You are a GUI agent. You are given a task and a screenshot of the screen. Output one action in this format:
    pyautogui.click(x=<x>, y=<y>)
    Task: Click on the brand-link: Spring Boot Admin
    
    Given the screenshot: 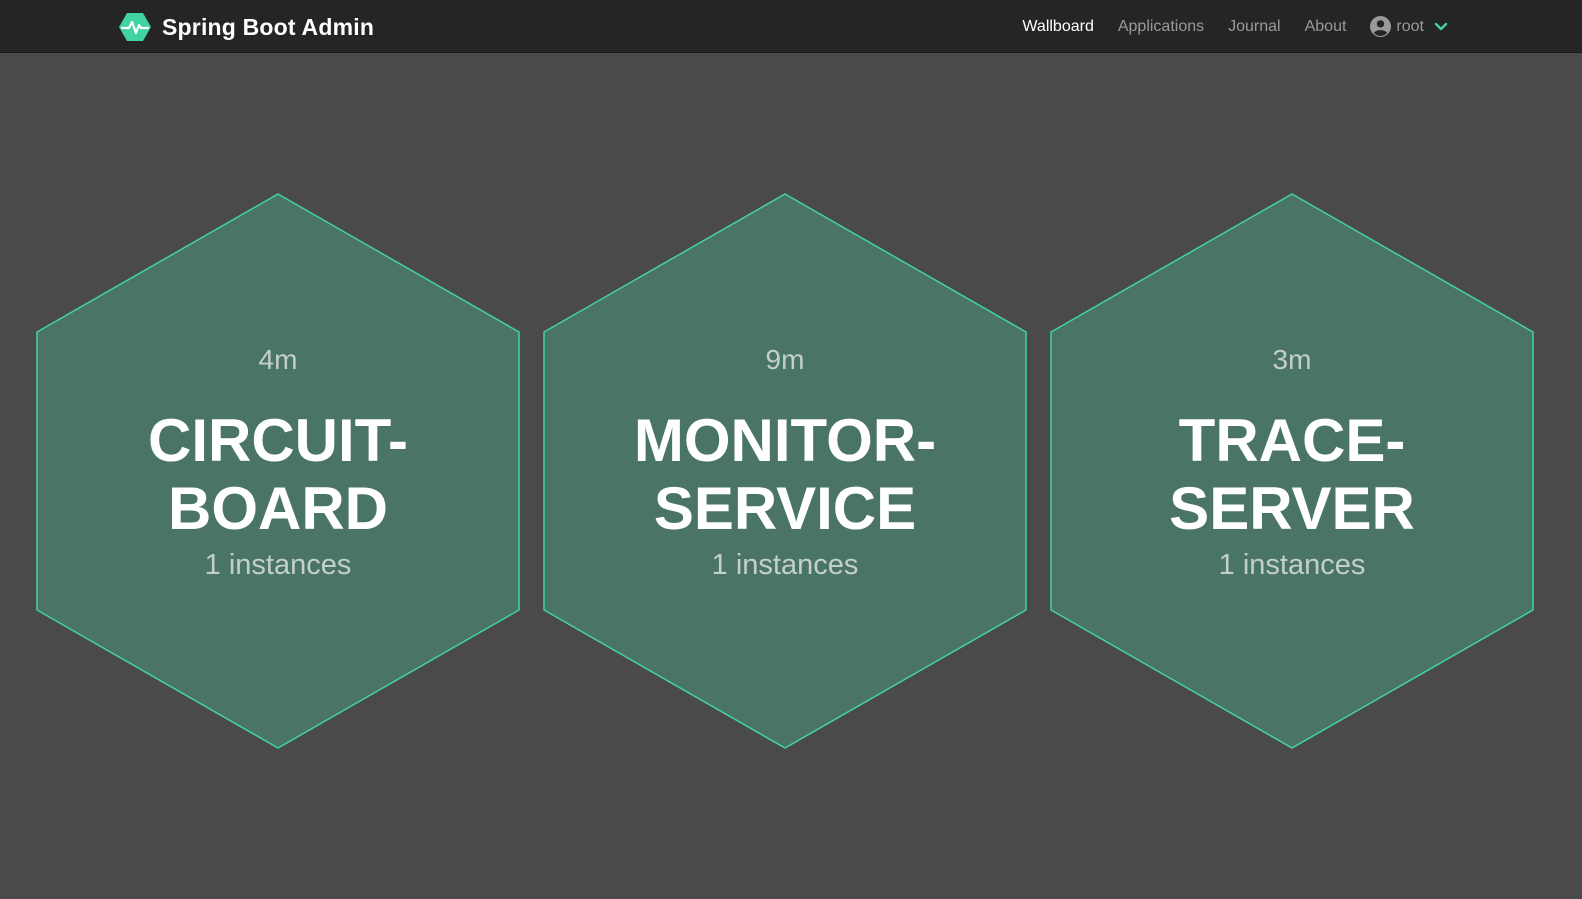 What is the action you would take?
    pyautogui.click(x=246, y=27)
    